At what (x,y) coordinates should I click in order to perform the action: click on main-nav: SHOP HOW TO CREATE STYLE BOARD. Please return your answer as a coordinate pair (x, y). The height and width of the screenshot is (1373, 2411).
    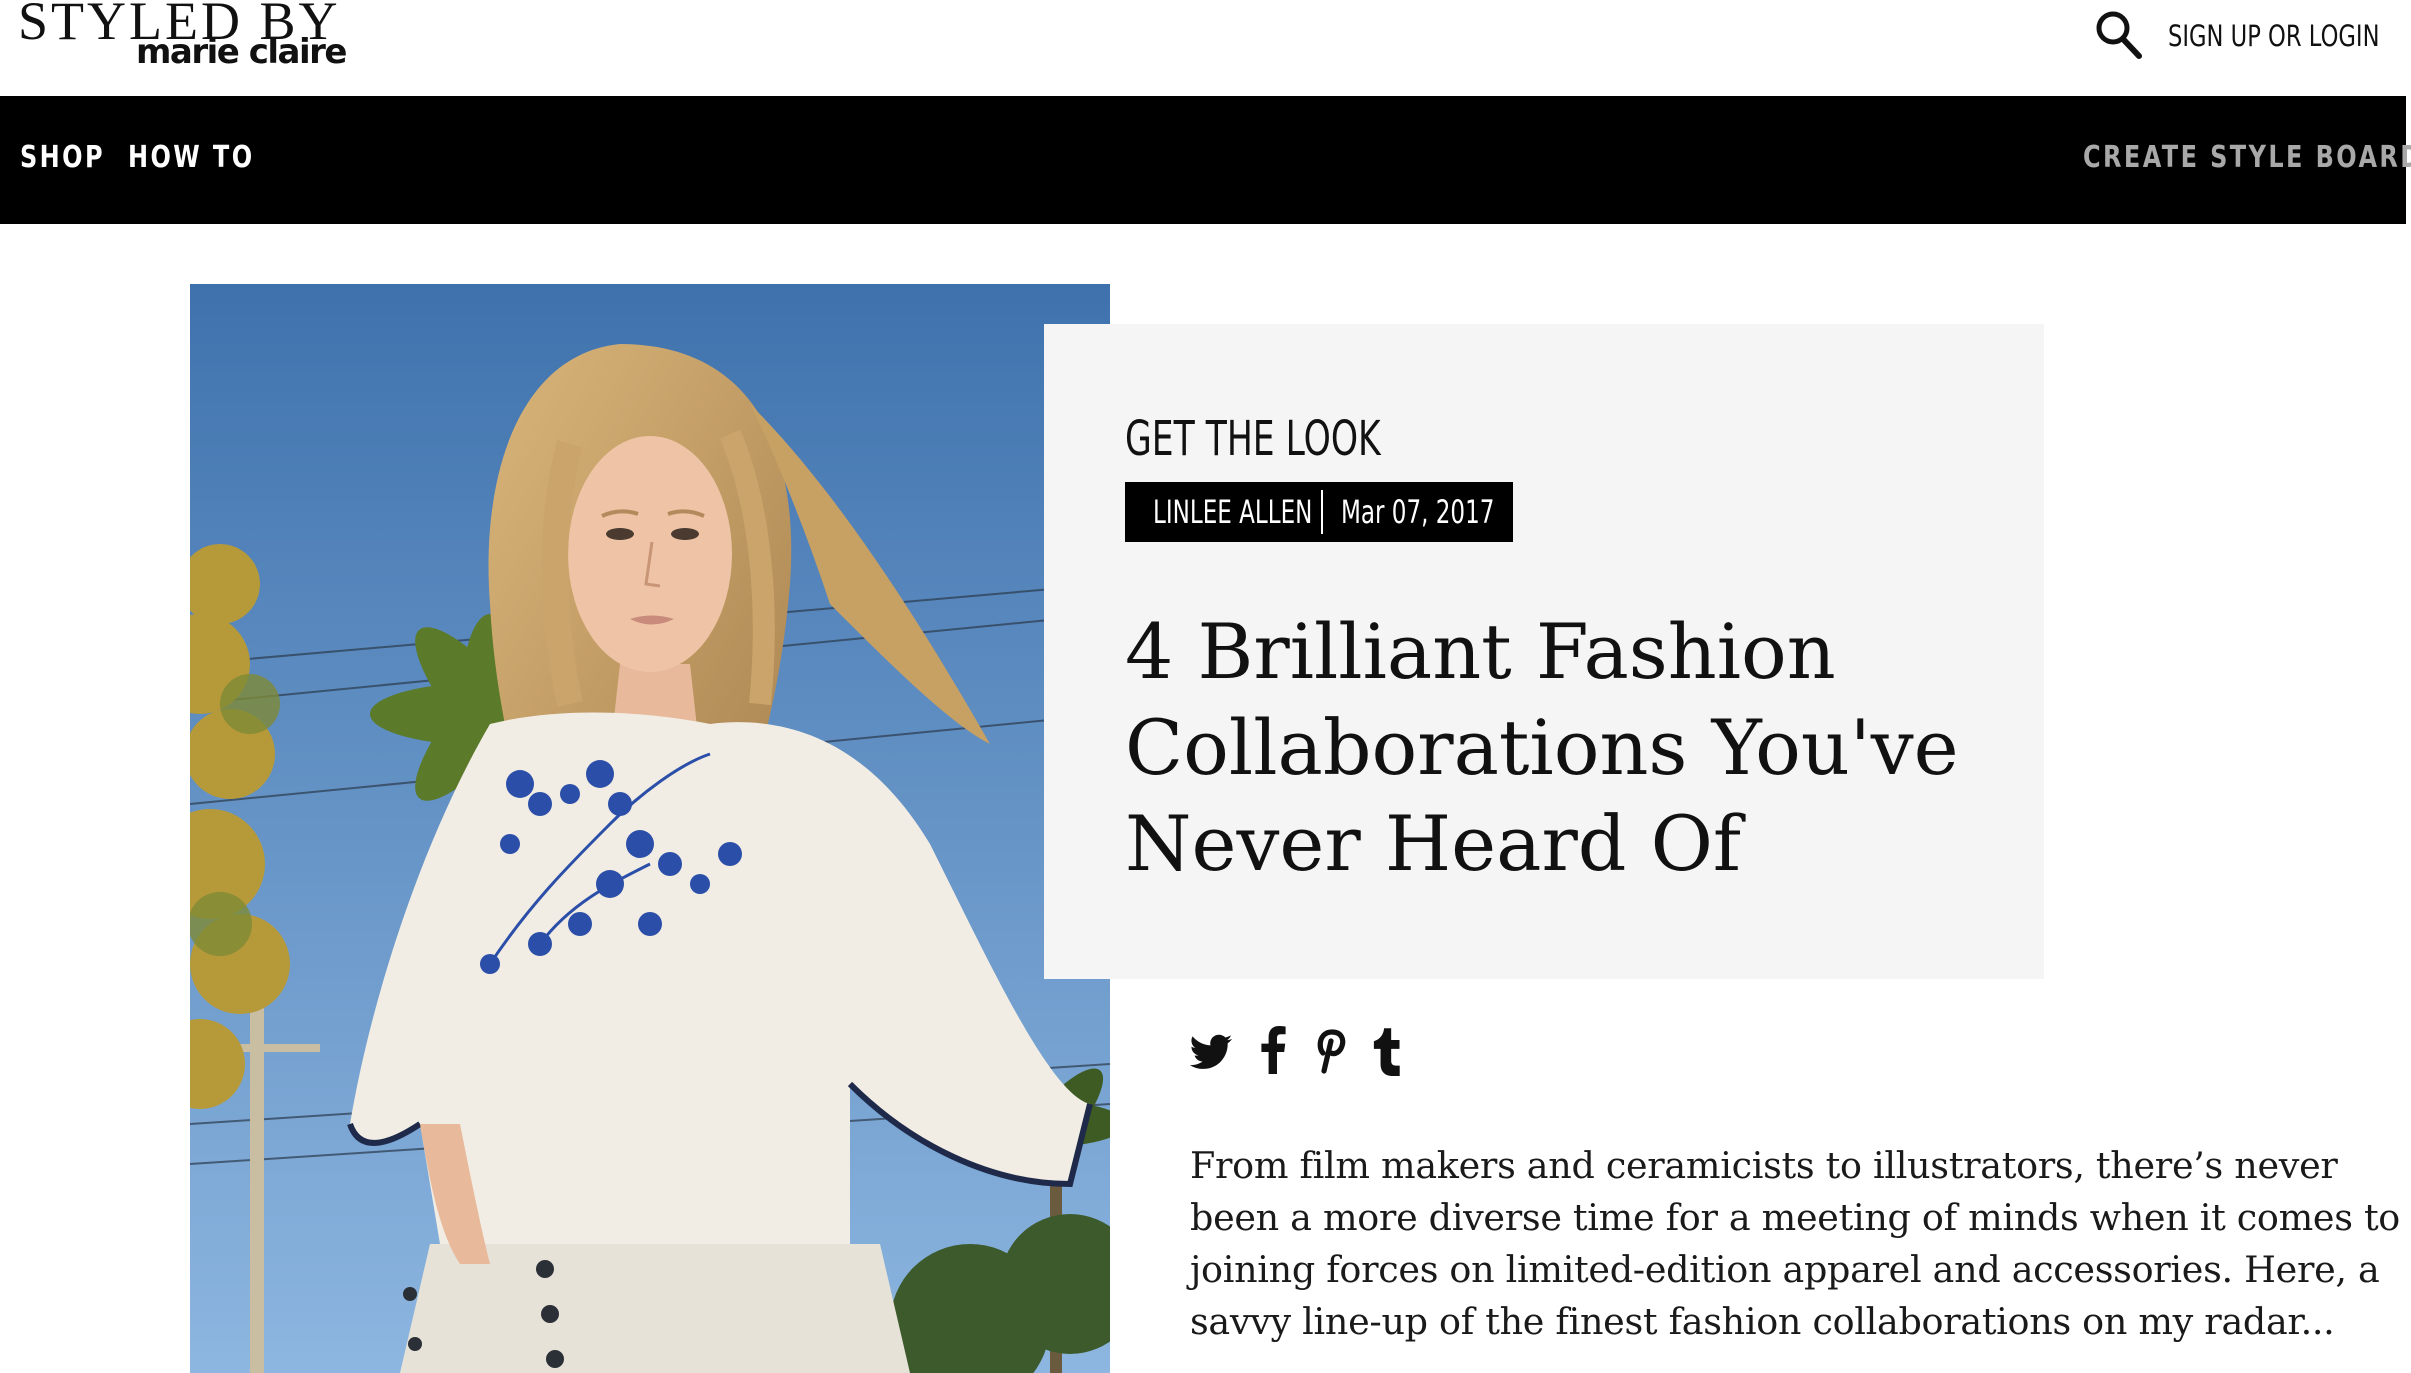
    Looking at the image, I should click on (1205, 160).